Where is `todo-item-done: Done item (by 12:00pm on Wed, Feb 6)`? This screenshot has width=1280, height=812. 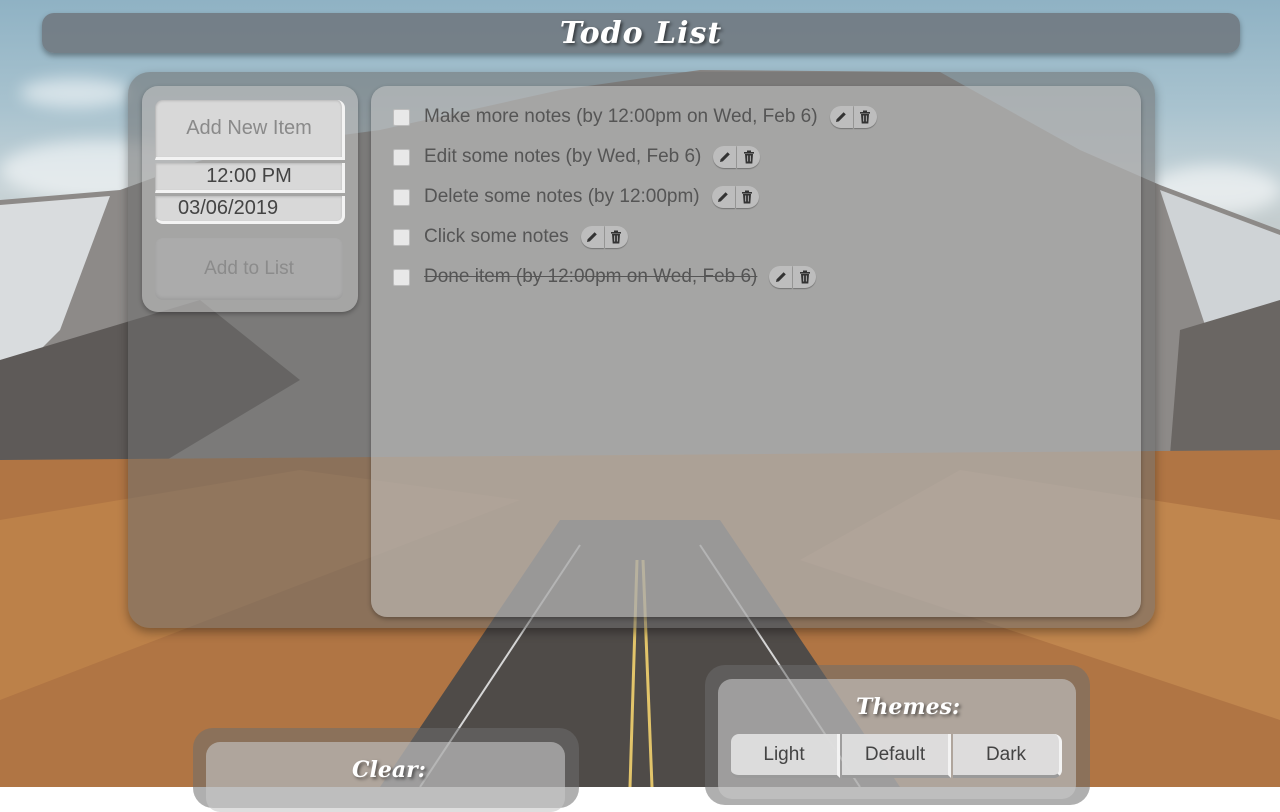 todo-item-done: Done item (by 12:00pm on Wed, Feb 6) is located at coordinates (605, 277).